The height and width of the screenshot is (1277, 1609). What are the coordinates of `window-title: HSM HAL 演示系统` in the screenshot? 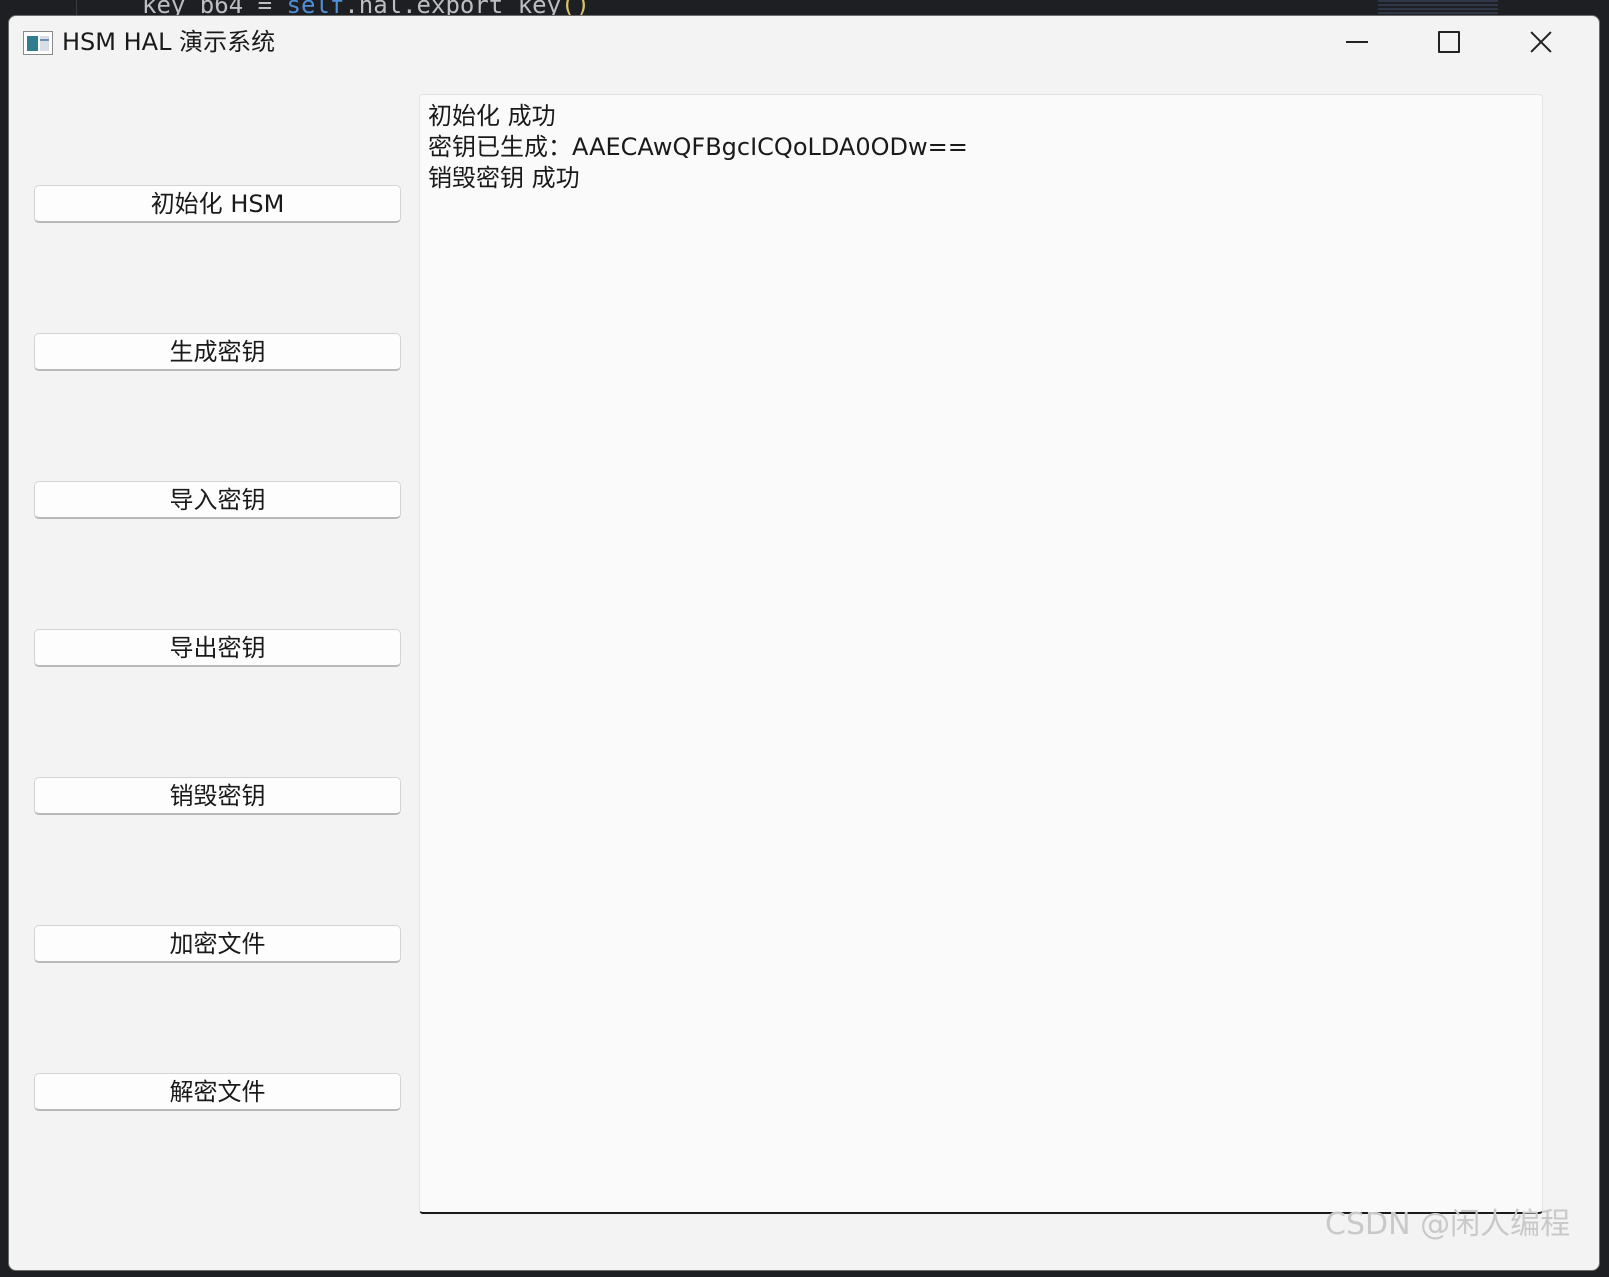 It's located at (169, 42).